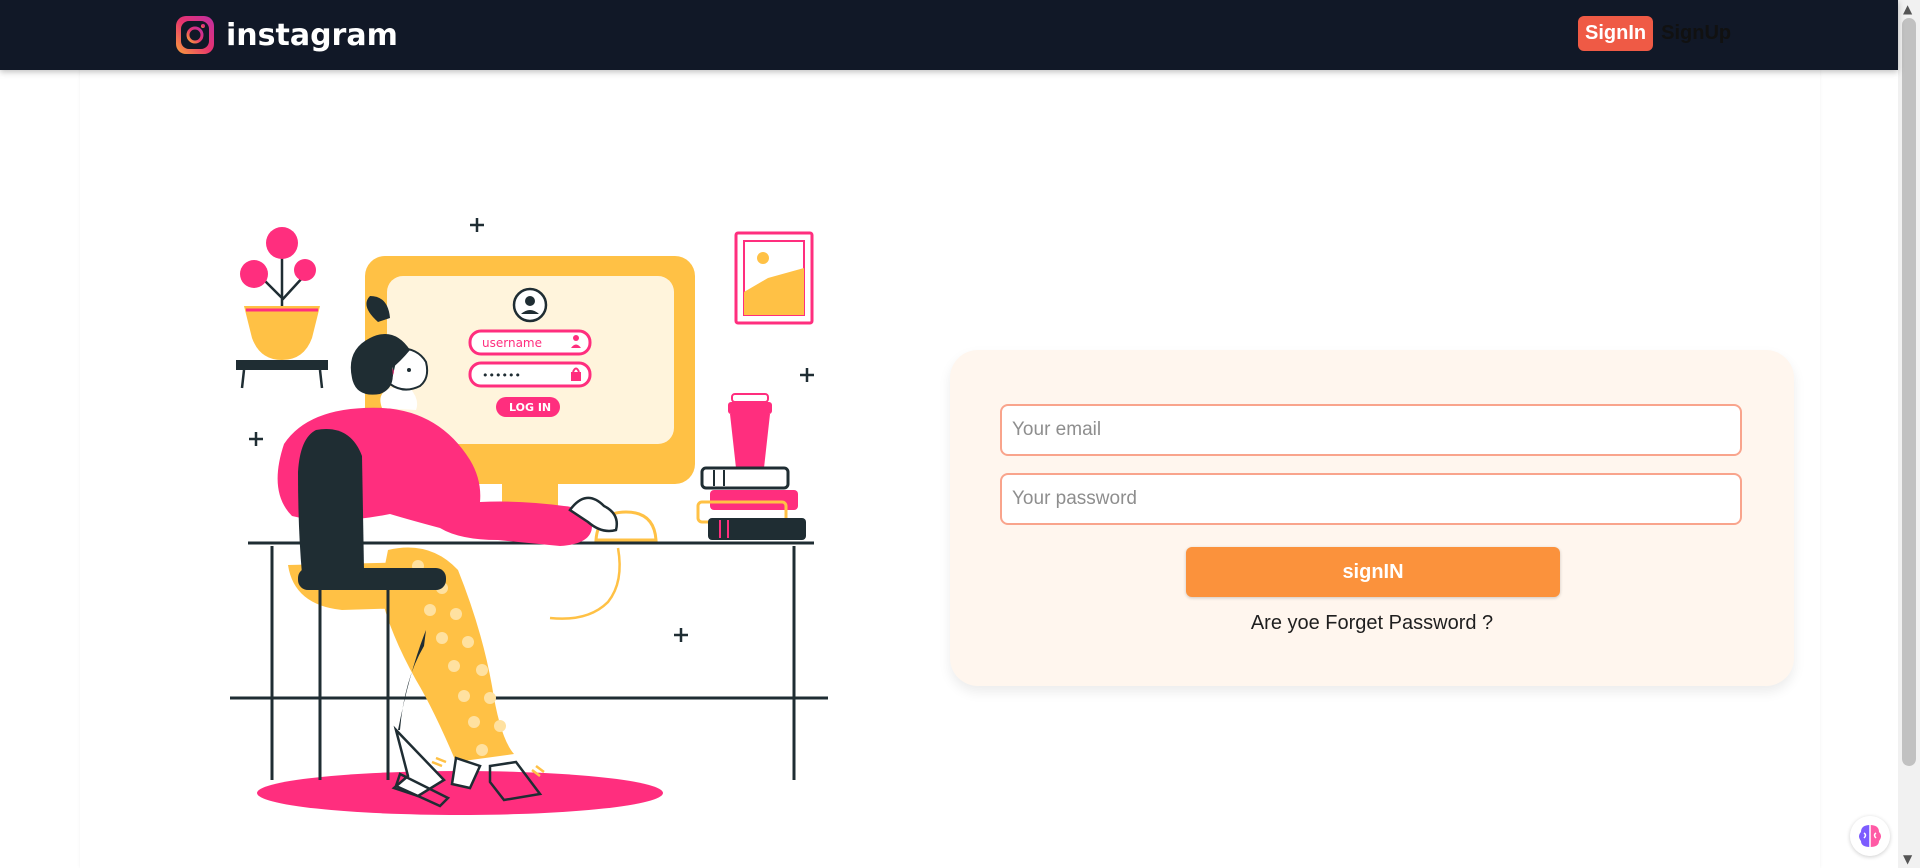  I want to click on brand: instagram, so click(286, 35).